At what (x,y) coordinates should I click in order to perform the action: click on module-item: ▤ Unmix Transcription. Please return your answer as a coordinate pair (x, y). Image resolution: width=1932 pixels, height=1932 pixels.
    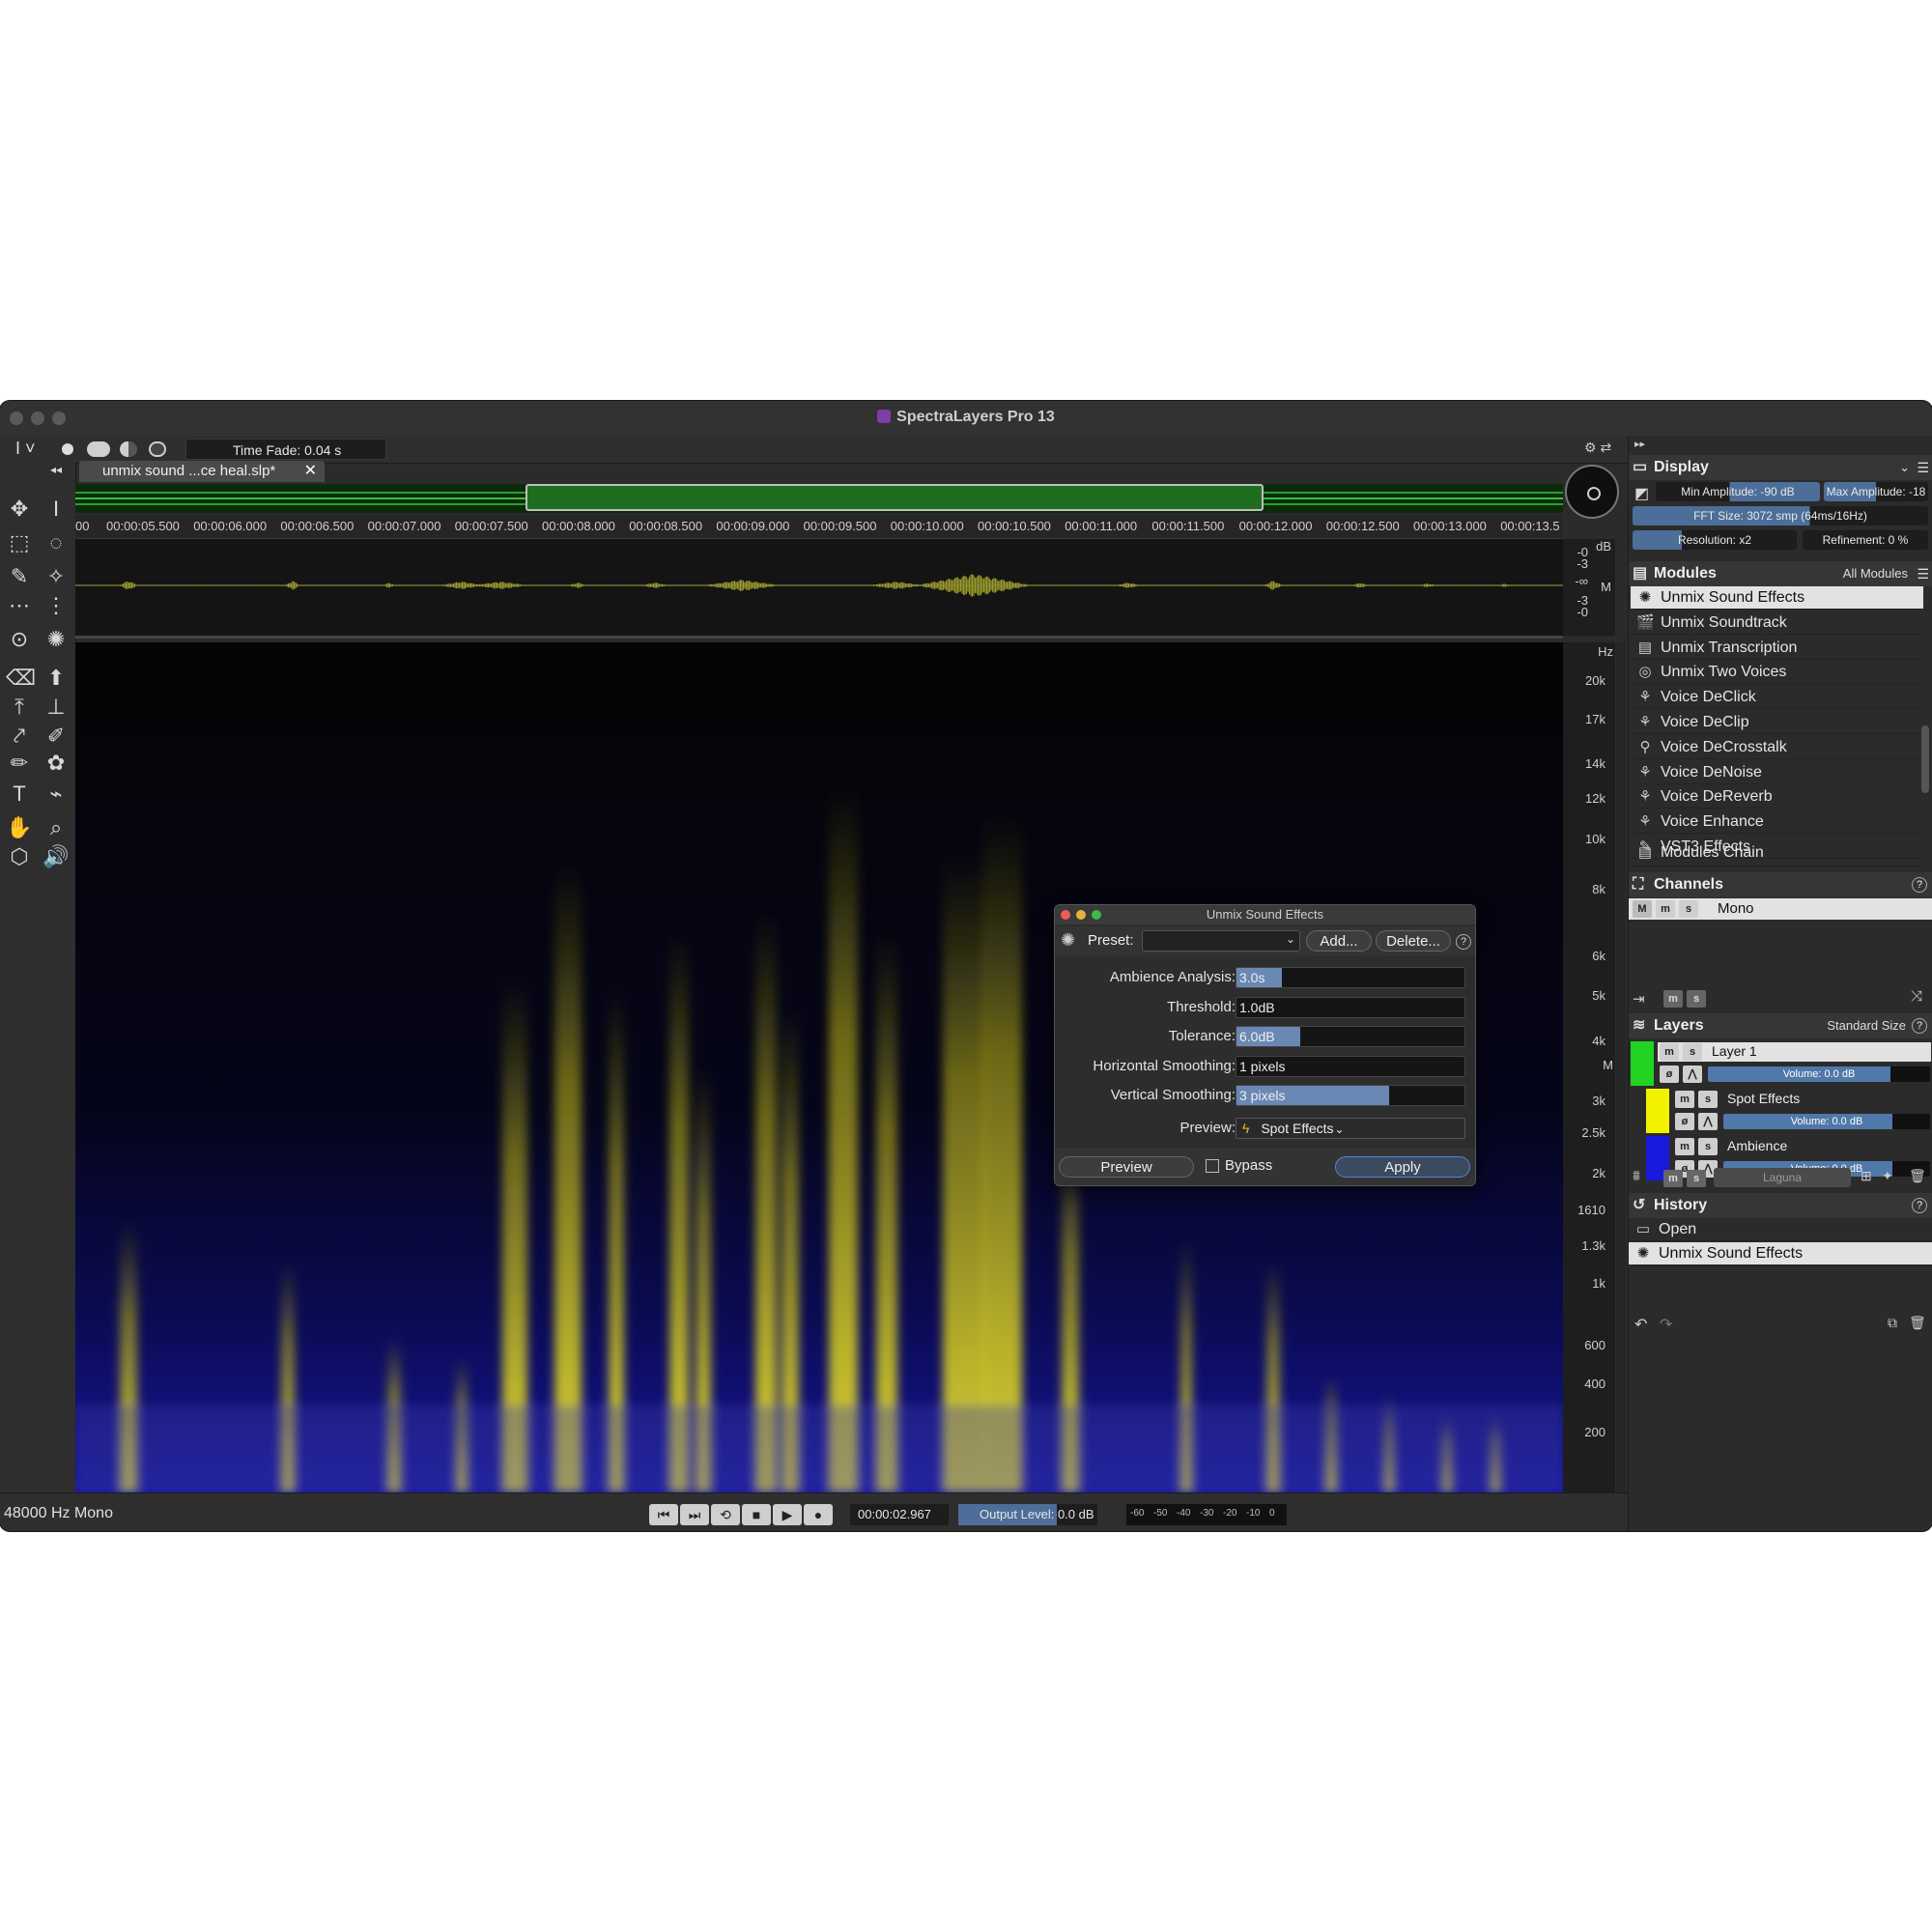
    Looking at the image, I should click on (1777, 648).